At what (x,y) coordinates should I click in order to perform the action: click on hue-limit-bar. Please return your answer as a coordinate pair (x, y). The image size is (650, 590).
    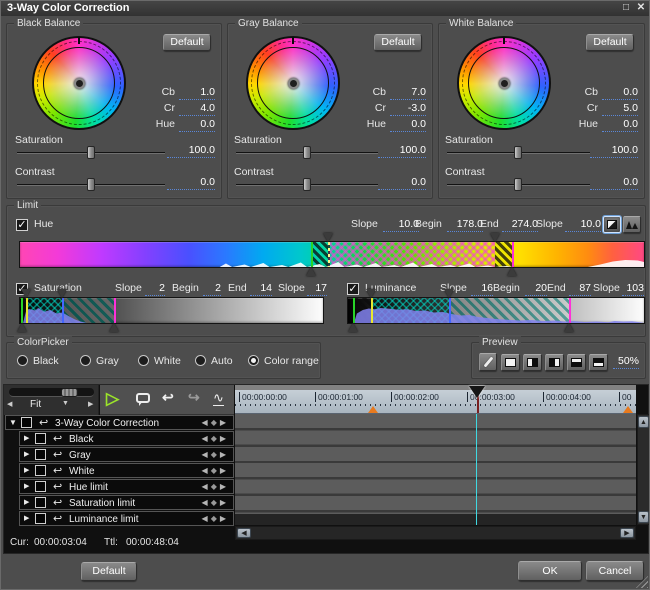
    Looking at the image, I should click on (332, 254).